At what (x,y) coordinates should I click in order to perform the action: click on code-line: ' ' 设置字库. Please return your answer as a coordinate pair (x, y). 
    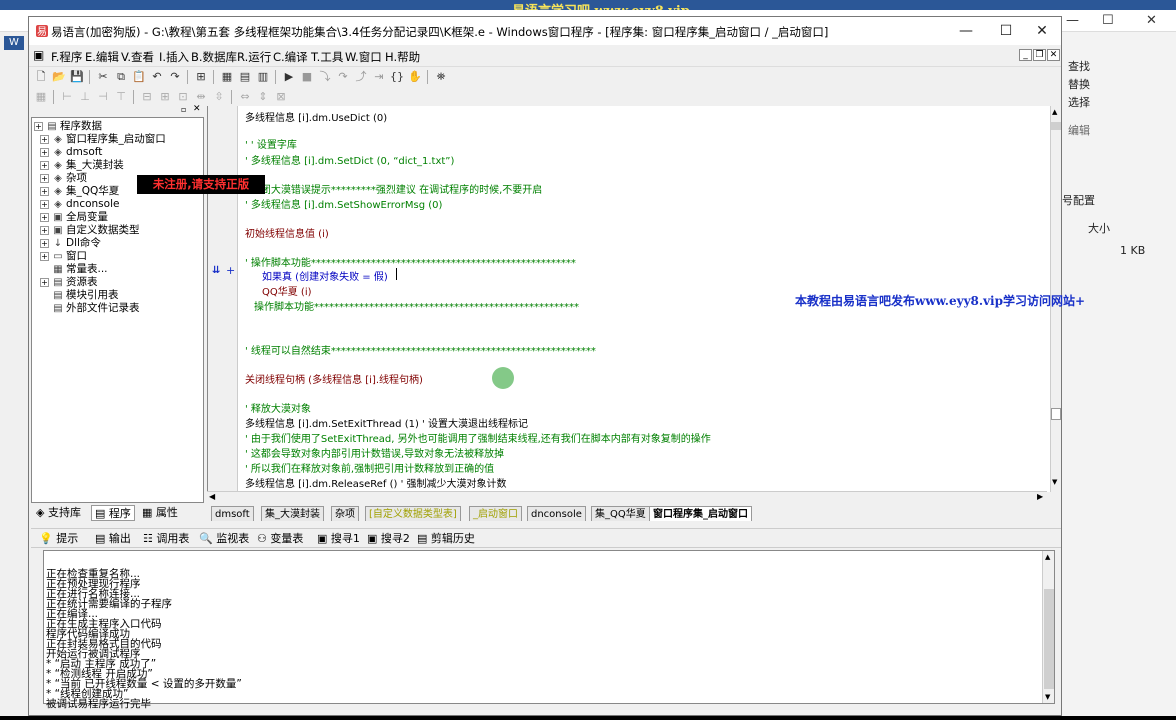
    Looking at the image, I should click on (271, 143).